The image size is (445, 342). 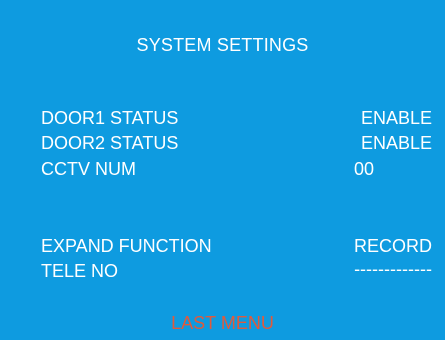 What do you see at coordinates (396, 118) in the screenshot?
I see `door1-status-value: ENABLE` at bounding box center [396, 118].